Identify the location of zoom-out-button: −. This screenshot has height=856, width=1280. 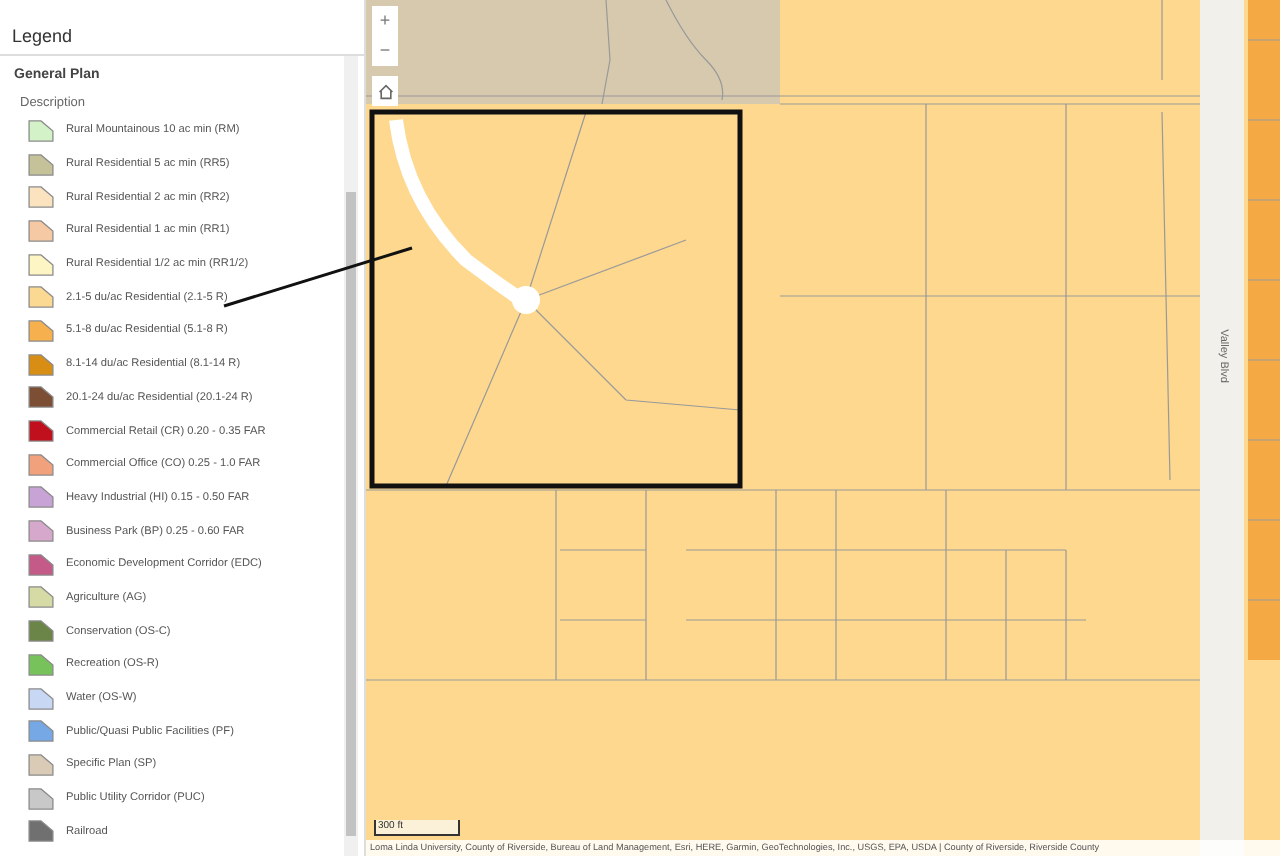
(385, 51).